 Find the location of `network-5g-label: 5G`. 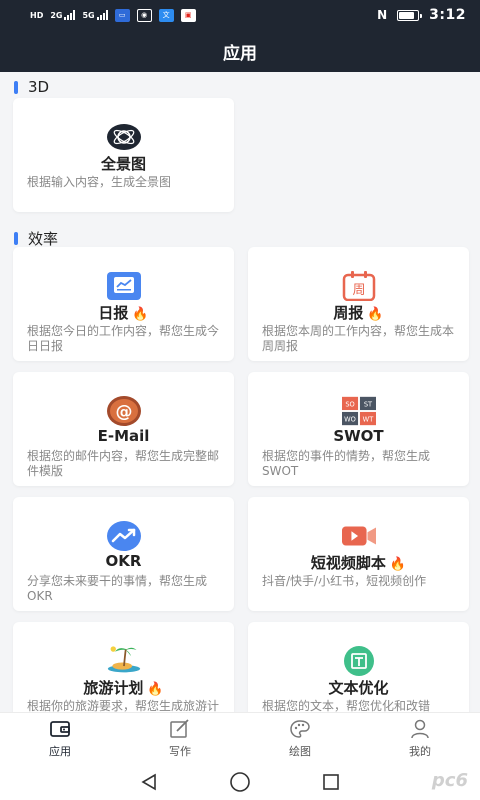

network-5g-label: 5G is located at coordinates (88, 15).